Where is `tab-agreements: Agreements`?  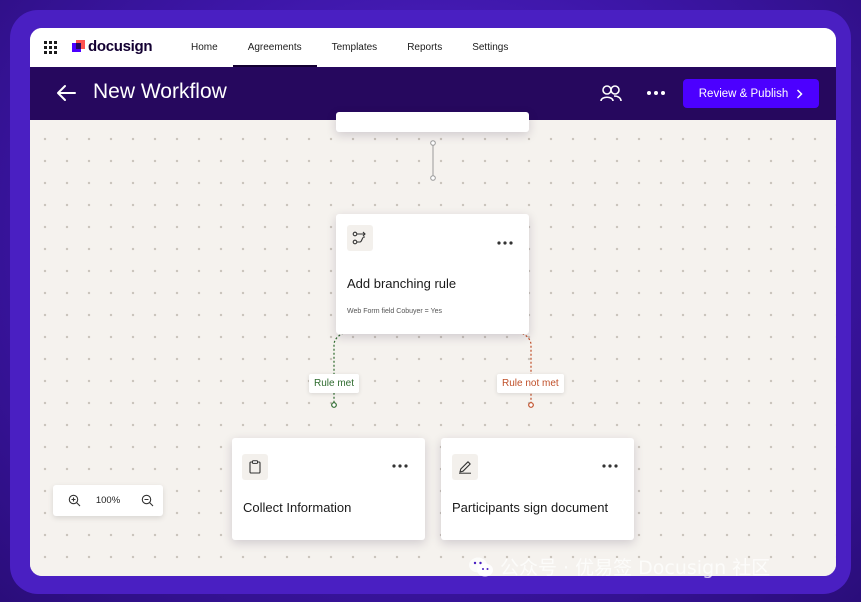 tab-agreements: Agreements is located at coordinates (274, 47).